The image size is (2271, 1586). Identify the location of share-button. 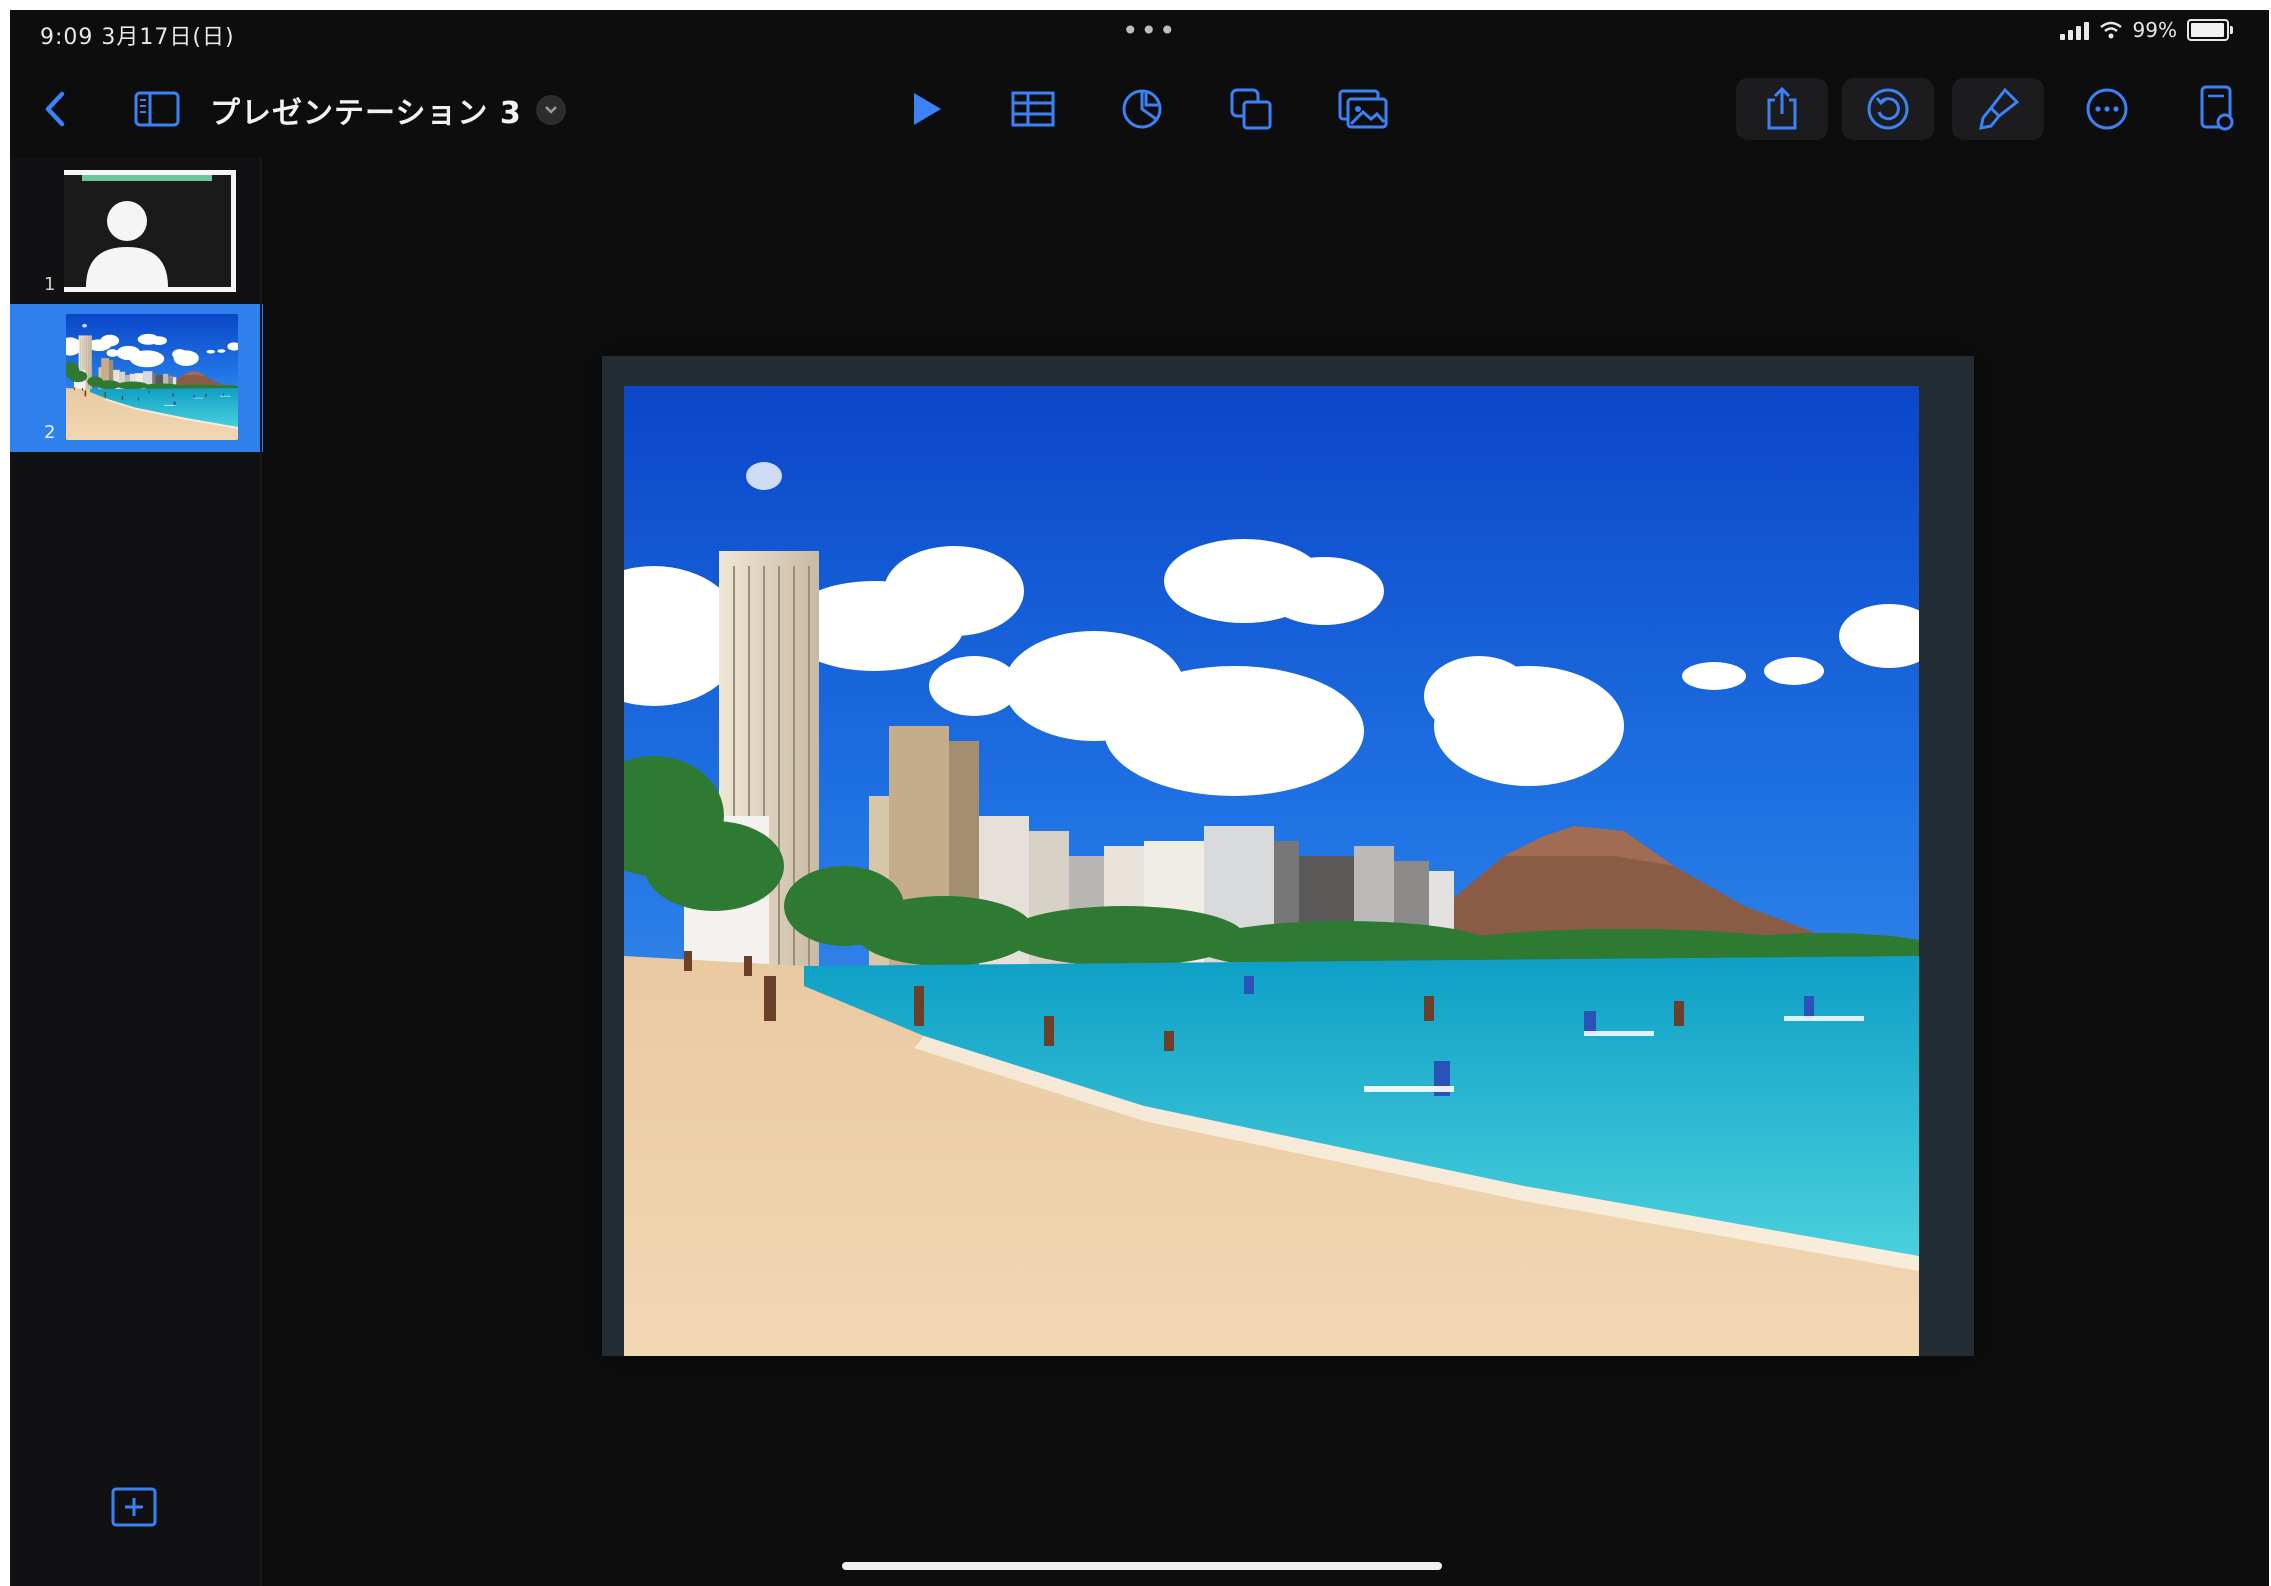
(1782, 109).